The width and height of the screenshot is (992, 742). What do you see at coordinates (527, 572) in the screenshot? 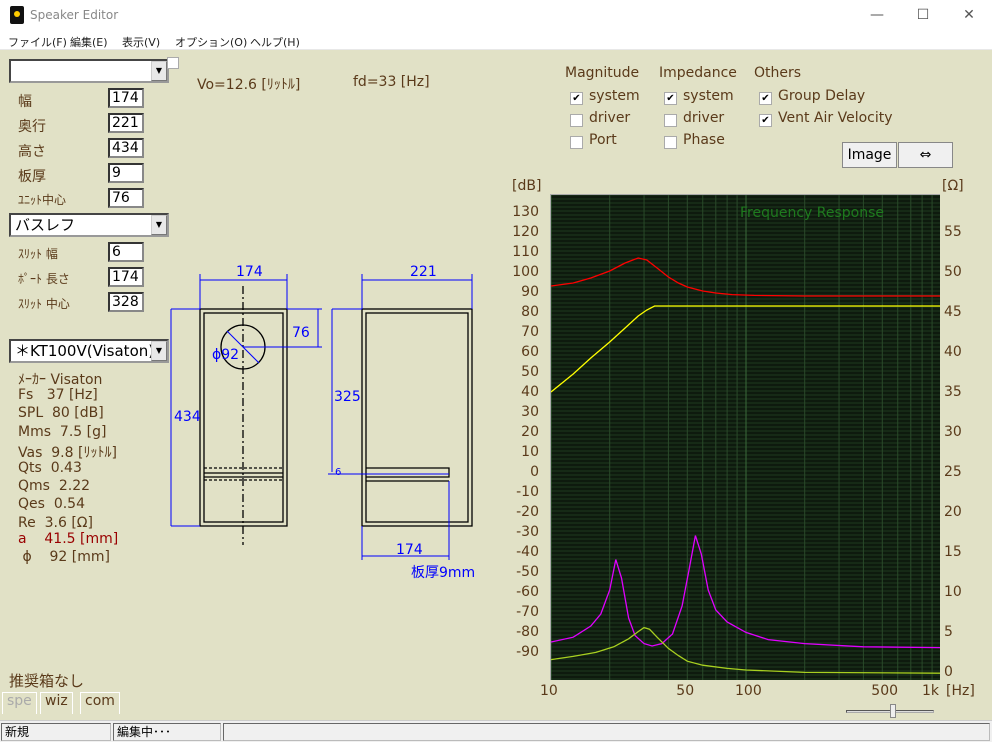
I see `y-tick-label: -50` at bounding box center [527, 572].